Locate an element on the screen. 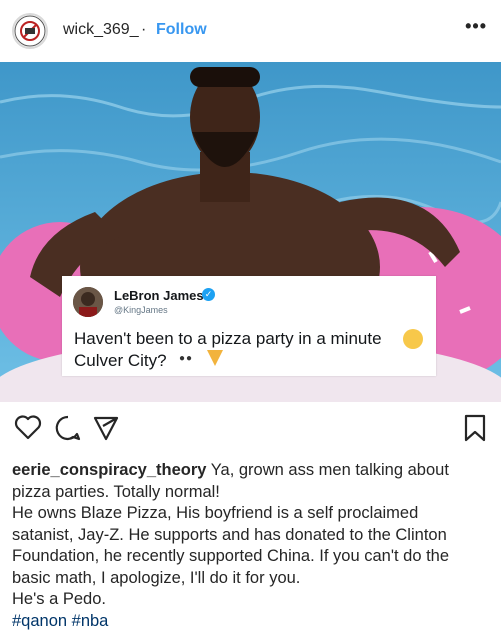  avatar-logo-icon is located at coordinates (30, 31).